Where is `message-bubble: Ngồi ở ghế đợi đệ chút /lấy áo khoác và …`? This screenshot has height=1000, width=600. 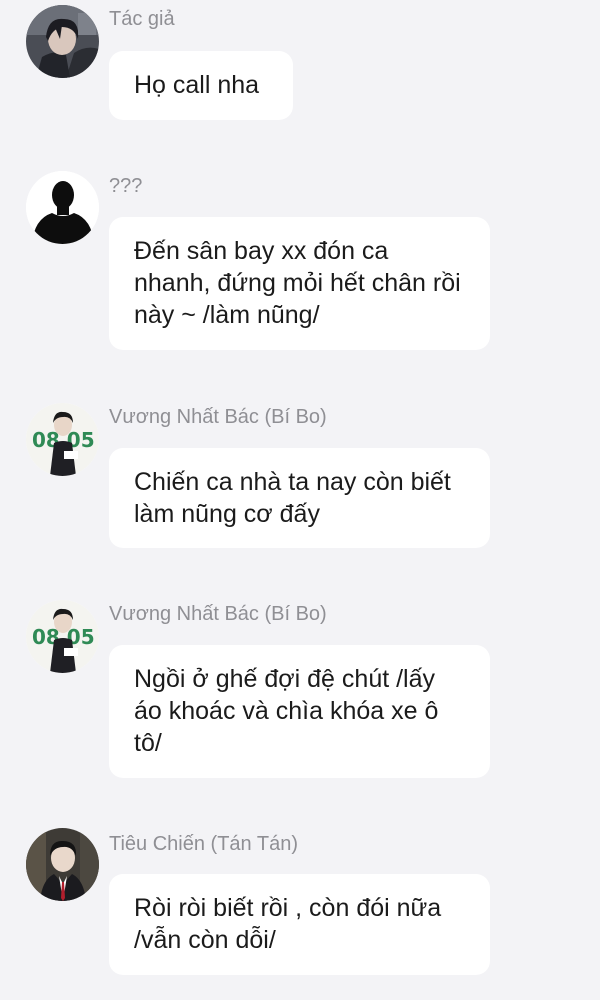 message-bubble: Ngồi ở ghế đợi đệ chút /lấy áo khoác và … is located at coordinates (299, 711).